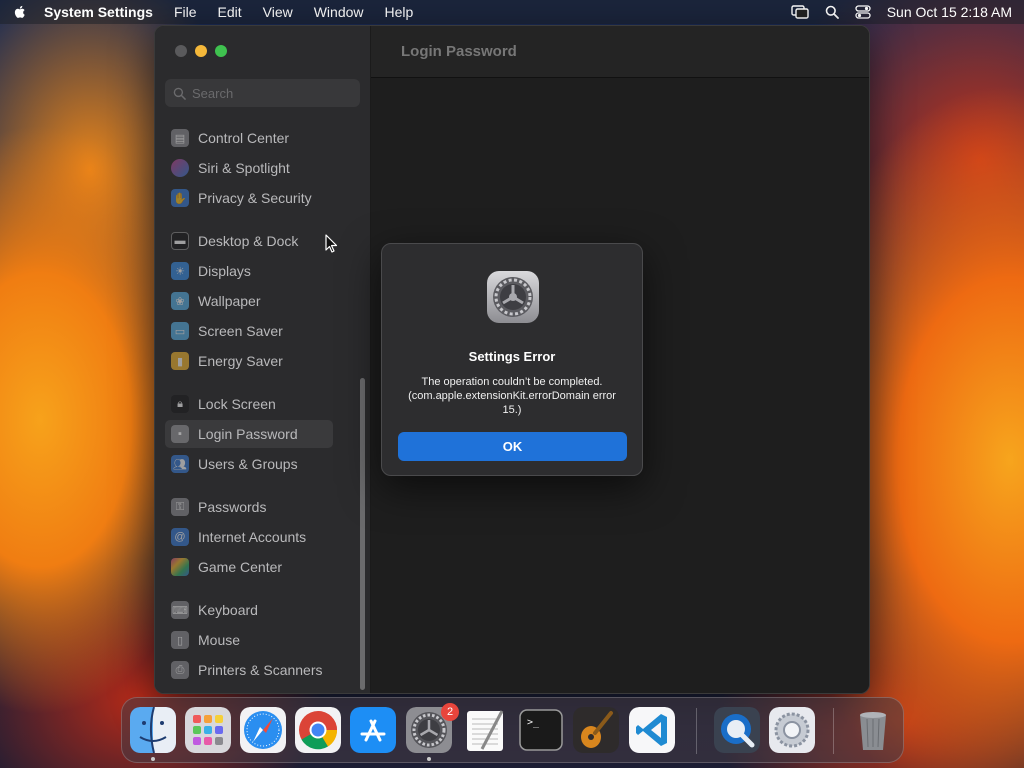 The image size is (1024, 768). What do you see at coordinates (260, 670) in the screenshot?
I see `sidebar-item-label: Printers & Scanners` at bounding box center [260, 670].